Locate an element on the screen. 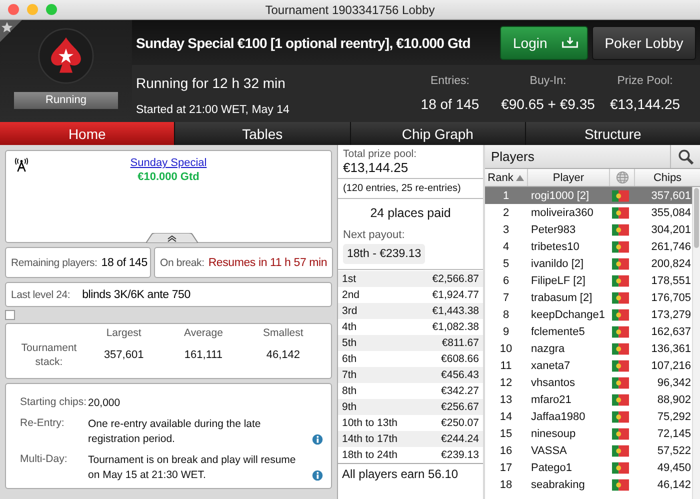 The width and height of the screenshot is (700, 499). player-row: 7 trabasum [2] 176,705 is located at coordinates (588, 297).